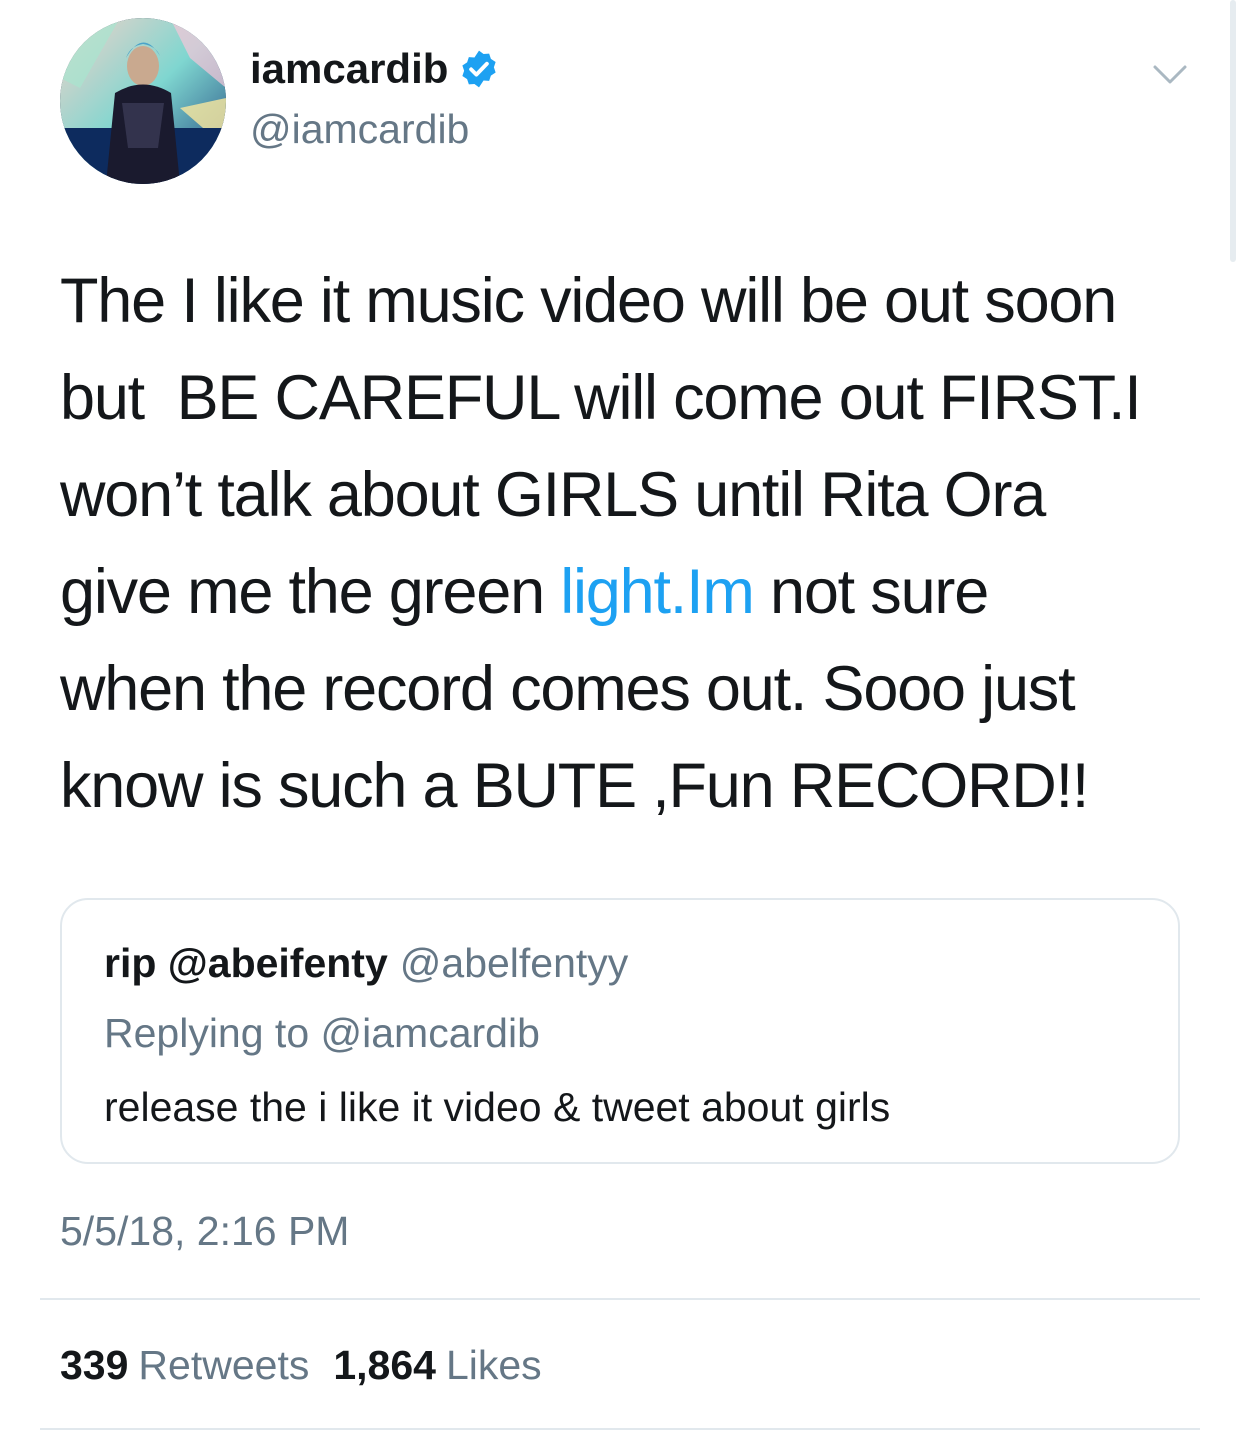 The image size is (1242, 1440). What do you see at coordinates (524, 592) in the screenshot?
I see `tweet-line: give me the green light.Im not sure` at bounding box center [524, 592].